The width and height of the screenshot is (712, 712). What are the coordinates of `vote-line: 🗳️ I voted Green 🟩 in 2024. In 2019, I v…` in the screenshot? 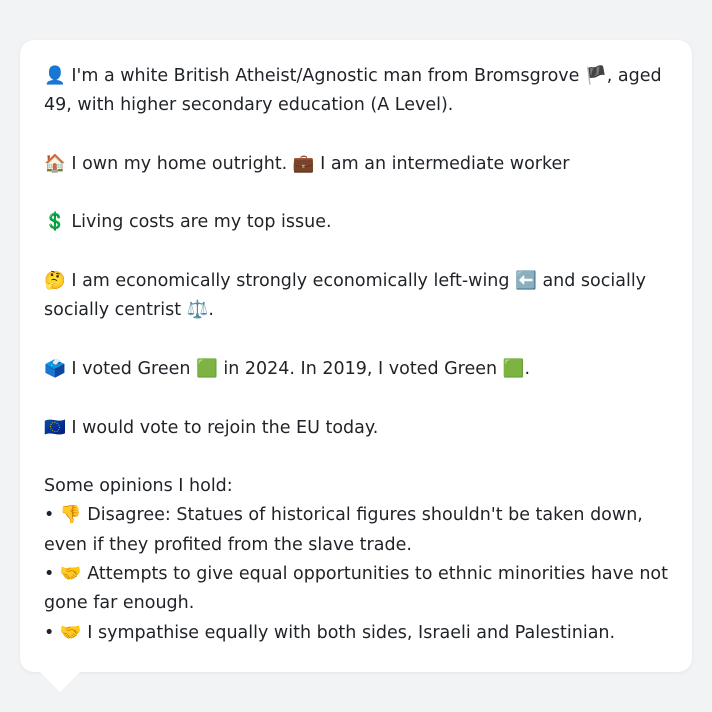 It's located at (356, 369).